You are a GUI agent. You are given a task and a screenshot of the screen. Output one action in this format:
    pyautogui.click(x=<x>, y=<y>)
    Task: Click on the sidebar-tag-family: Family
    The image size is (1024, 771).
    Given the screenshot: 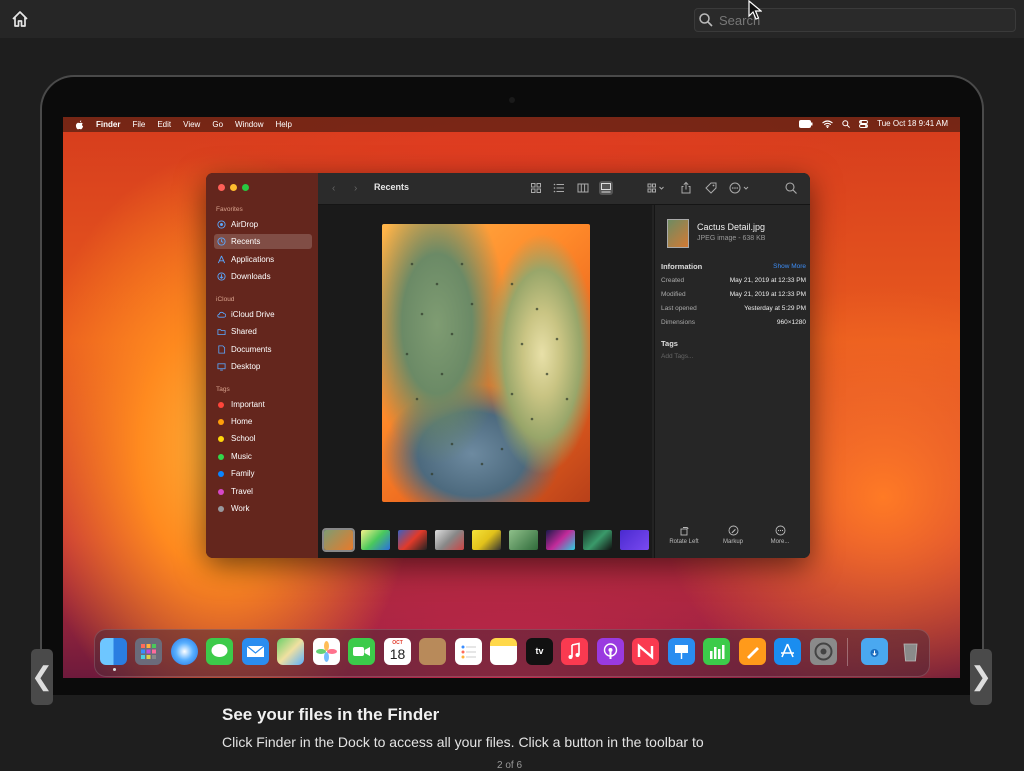 What is the action you would take?
    pyautogui.click(x=263, y=473)
    